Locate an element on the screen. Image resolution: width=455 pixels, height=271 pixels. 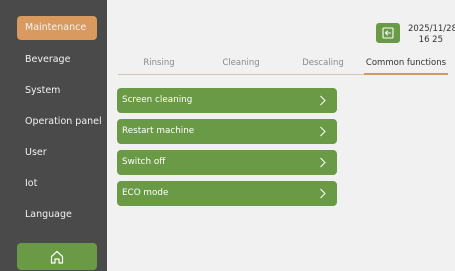
home-button is located at coordinates (57, 256).